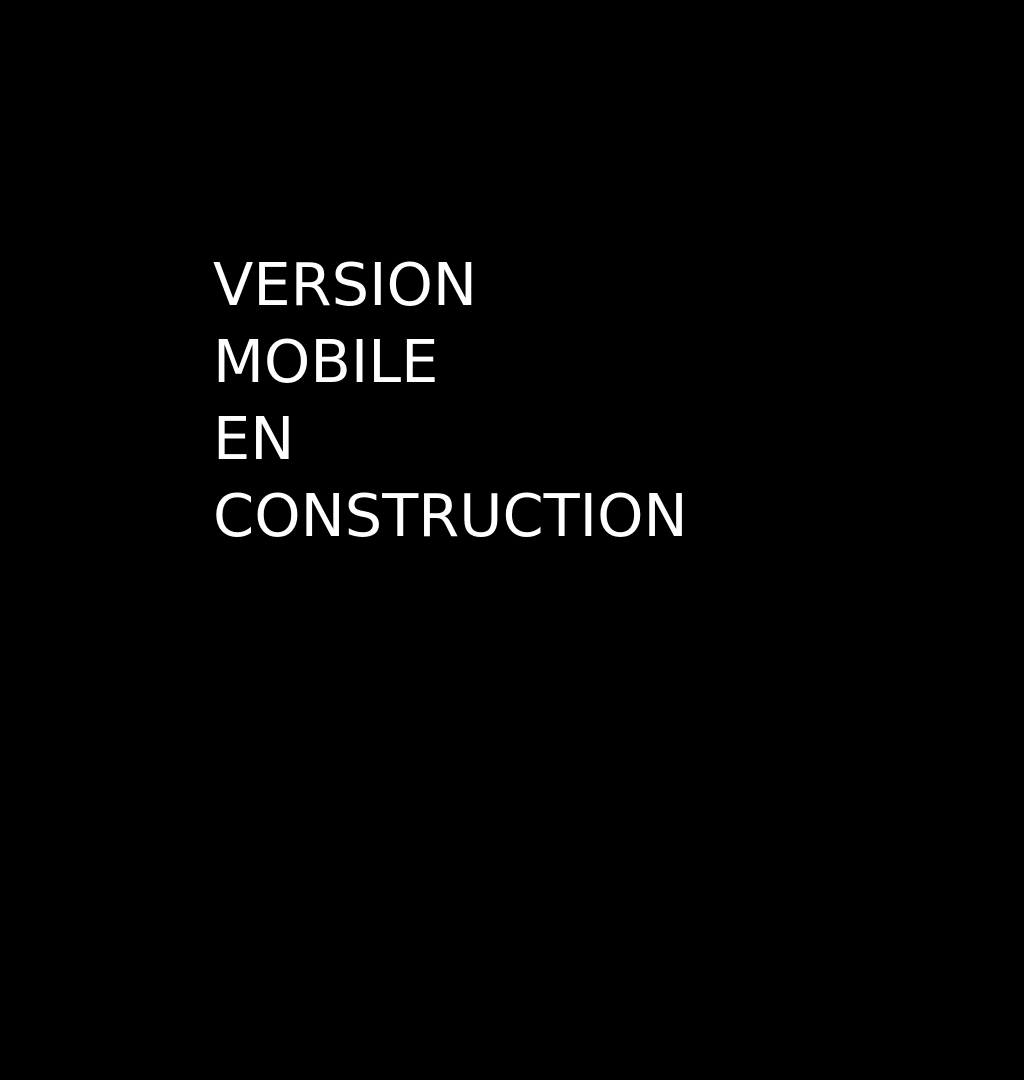 Image resolution: width=1024 pixels, height=1080 pixels. Describe the element at coordinates (326, 361) in the screenshot. I see `message-line-2: MOBILE` at that location.